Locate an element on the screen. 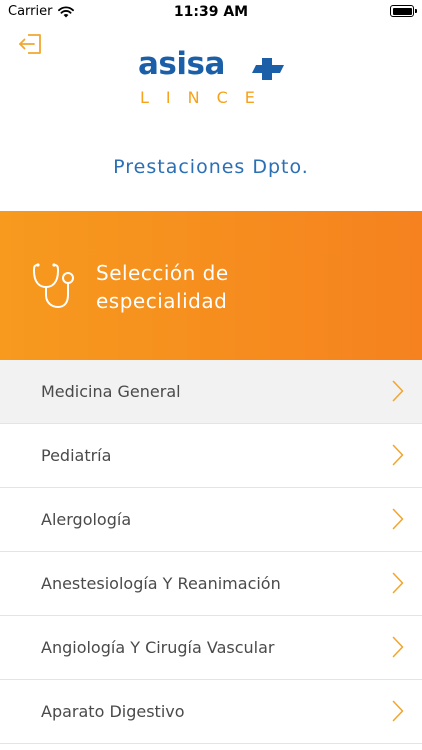  banner-title: Selección de especialidad is located at coordinates (246, 287).